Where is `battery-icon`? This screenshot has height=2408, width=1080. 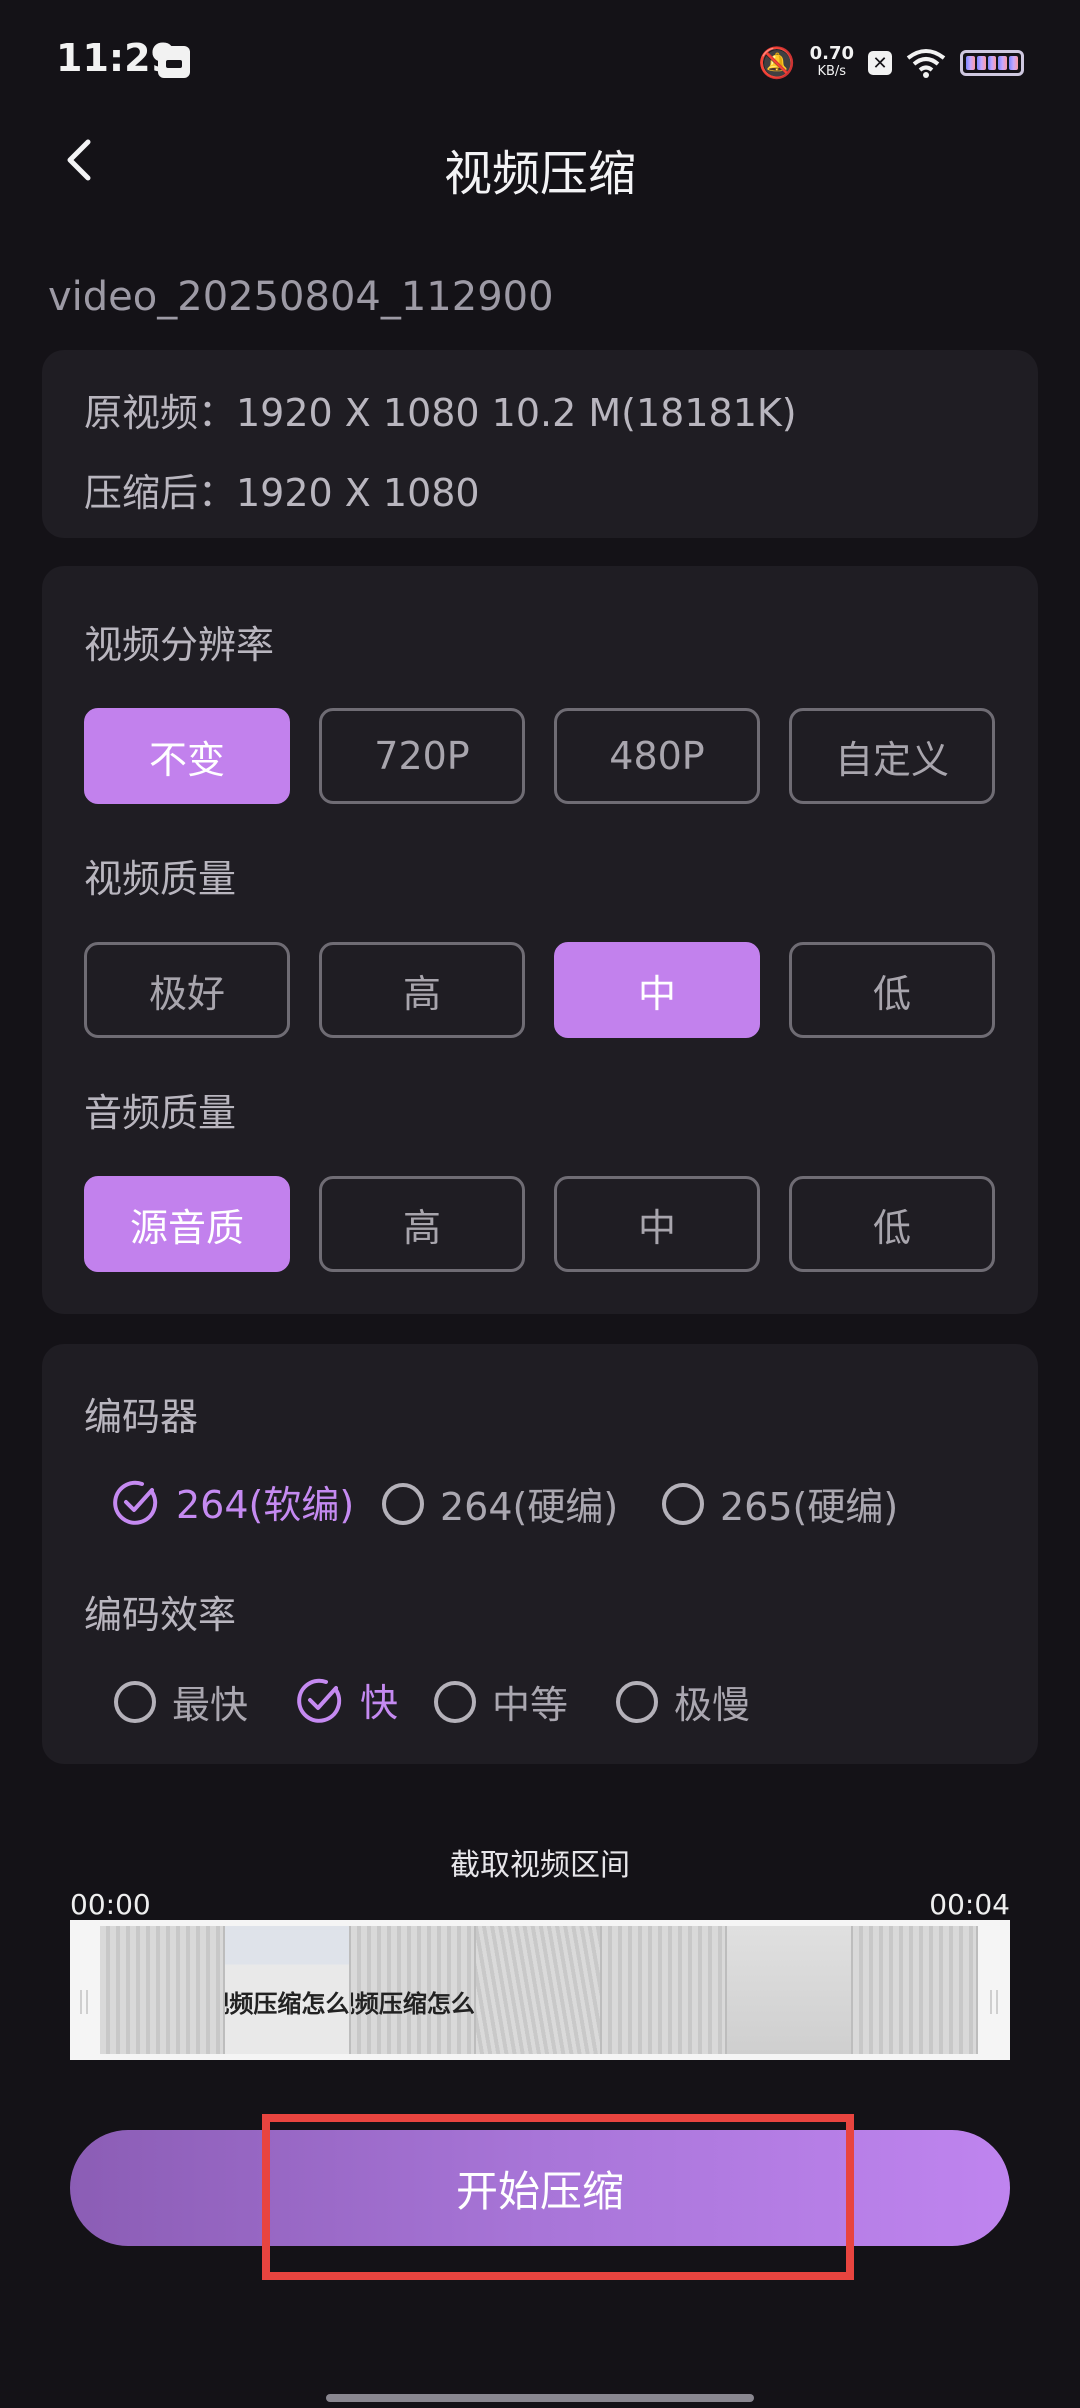
battery-icon is located at coordinates (992, 63).